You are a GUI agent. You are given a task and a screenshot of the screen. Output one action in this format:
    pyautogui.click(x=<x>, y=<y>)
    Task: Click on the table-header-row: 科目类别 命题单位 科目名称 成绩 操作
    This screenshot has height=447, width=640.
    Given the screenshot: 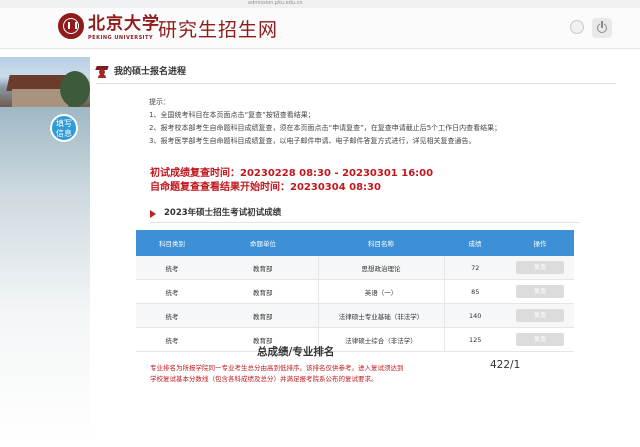 What is the action you would take?
    pyautogui.click(x=355, y=243)
    